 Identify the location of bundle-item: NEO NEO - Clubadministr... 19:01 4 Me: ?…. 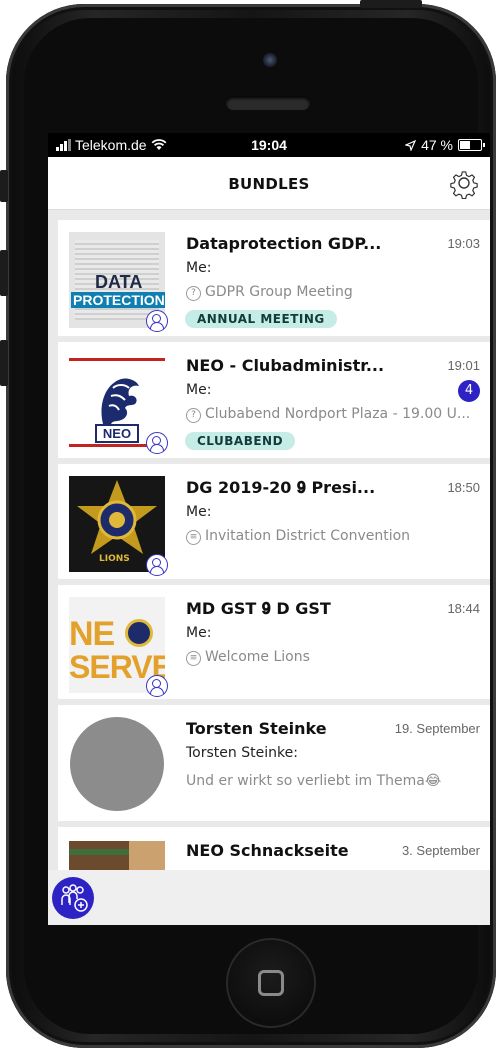
(274, 400).